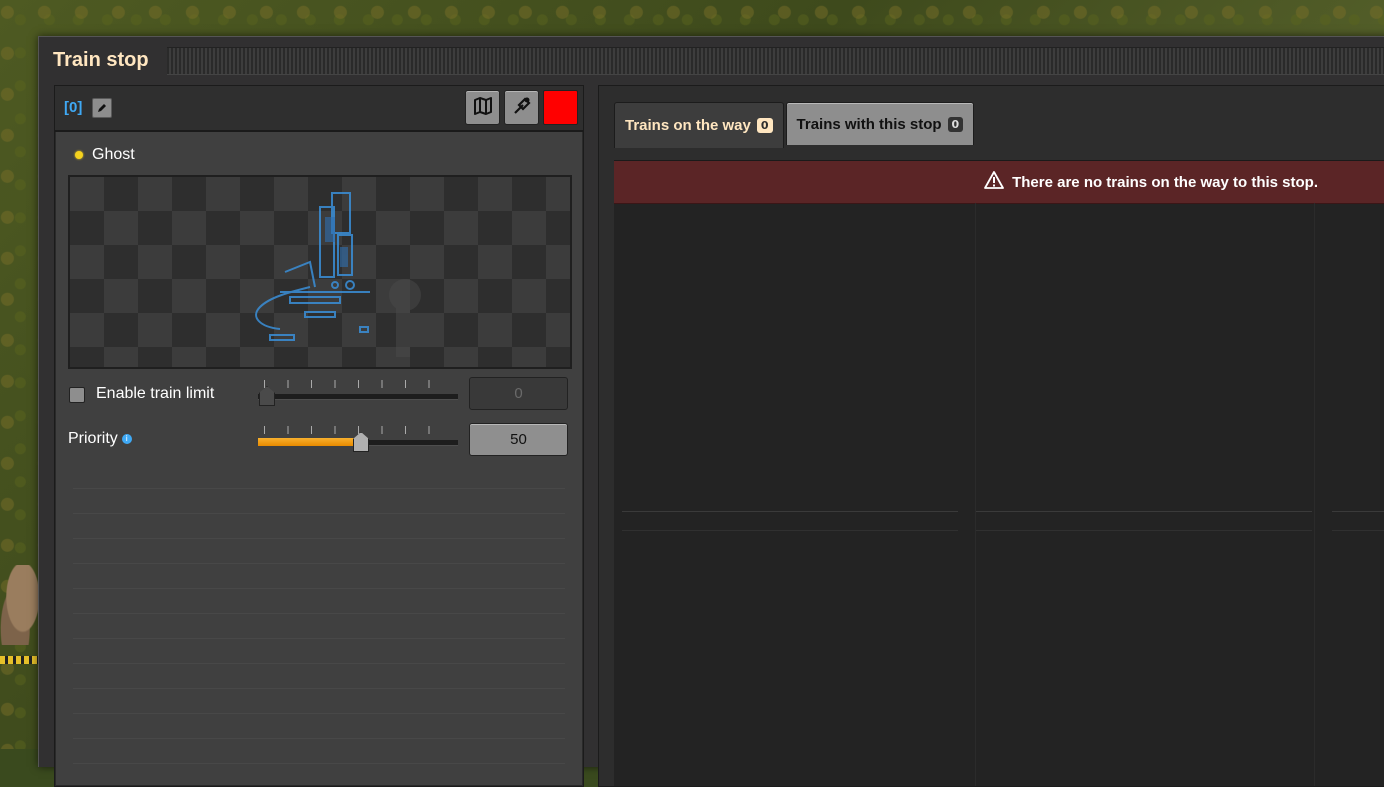  Describe the element at coordinates (775, 61) in the screenshot. I see `drag-handle` at that location.